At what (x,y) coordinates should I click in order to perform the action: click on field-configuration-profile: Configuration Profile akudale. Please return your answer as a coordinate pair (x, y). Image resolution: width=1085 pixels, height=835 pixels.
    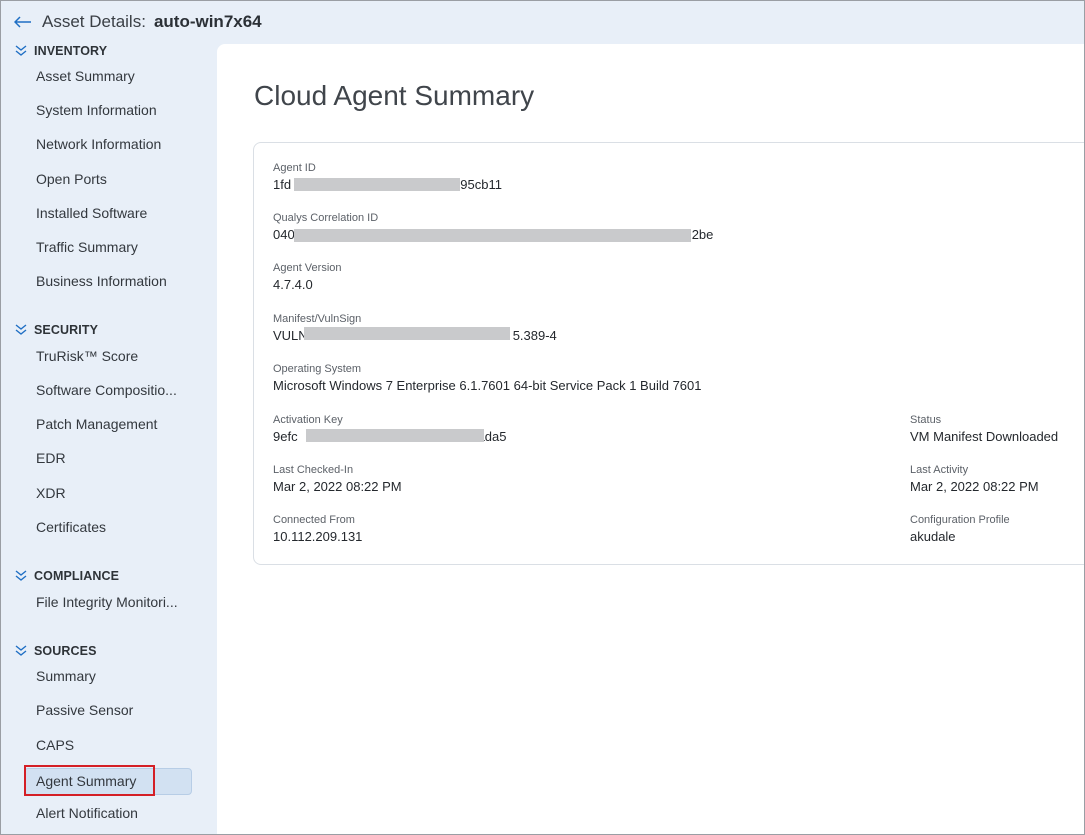
    Looking at the image, I should click on (960, 529).